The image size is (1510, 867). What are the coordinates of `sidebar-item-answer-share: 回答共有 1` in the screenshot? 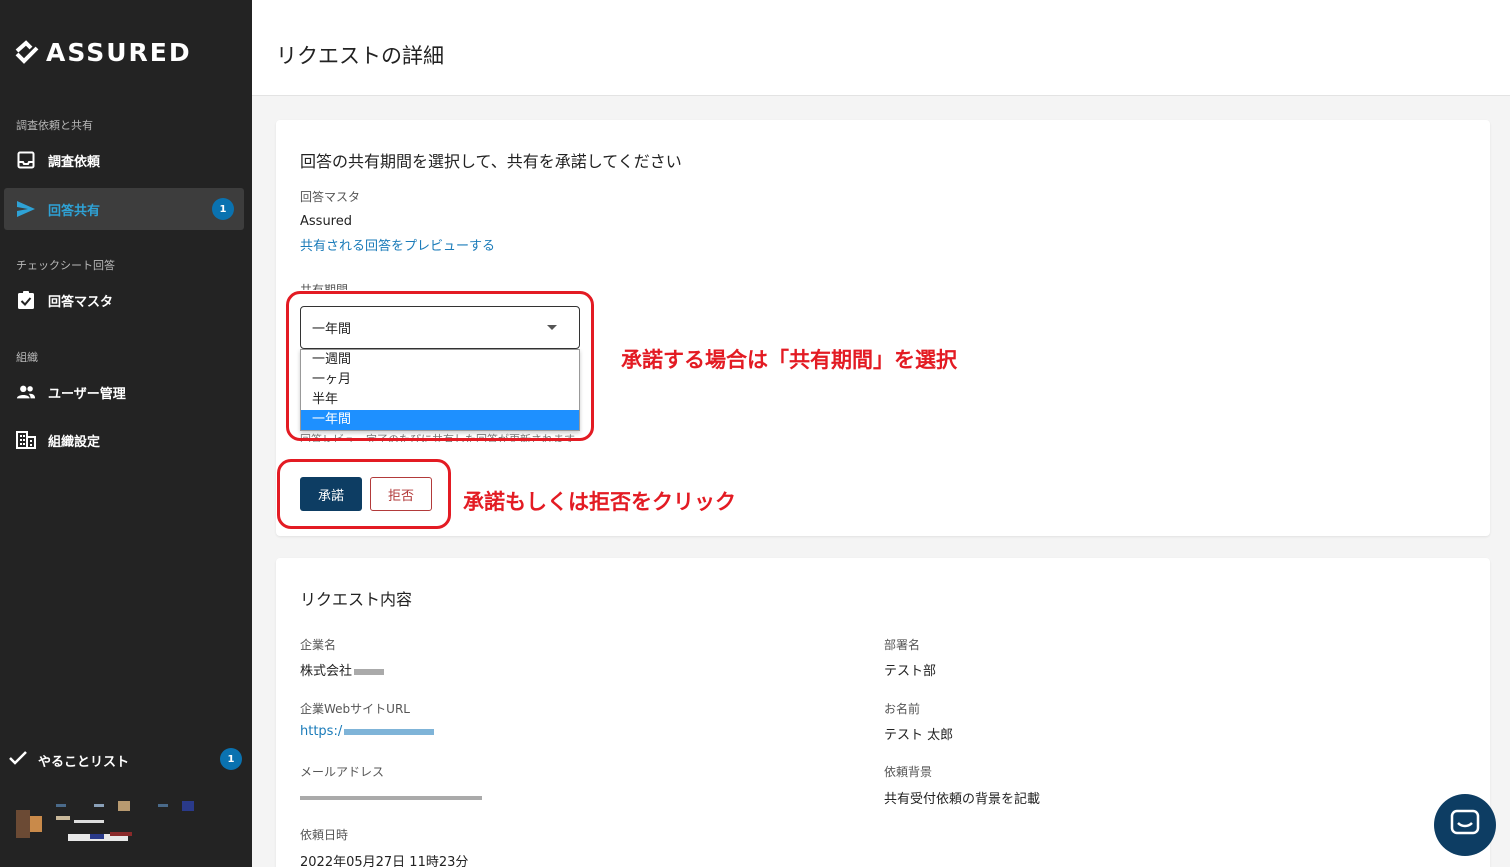 It's located at (124, 209).